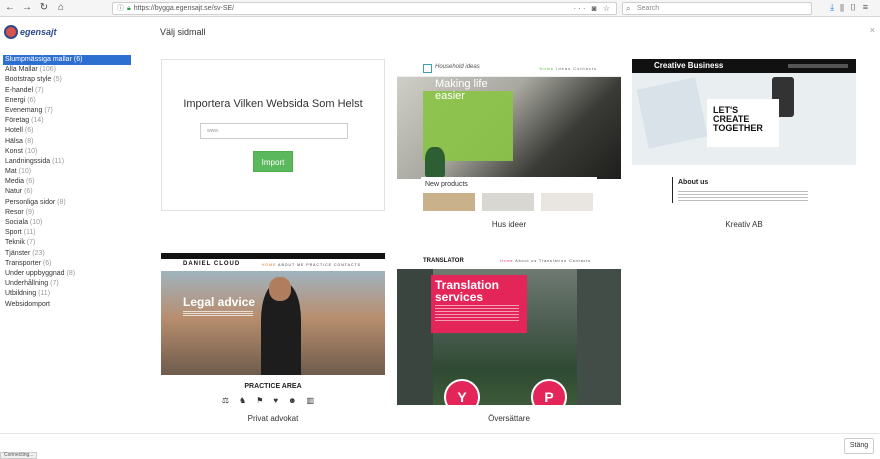 Image resolution: width=880 pixels, height=459 pixels. What do you see at coordinates (18, 253) in the screenshot?
I see `sidebar-item-label: Tjänster` at bounding box center [18, 253].